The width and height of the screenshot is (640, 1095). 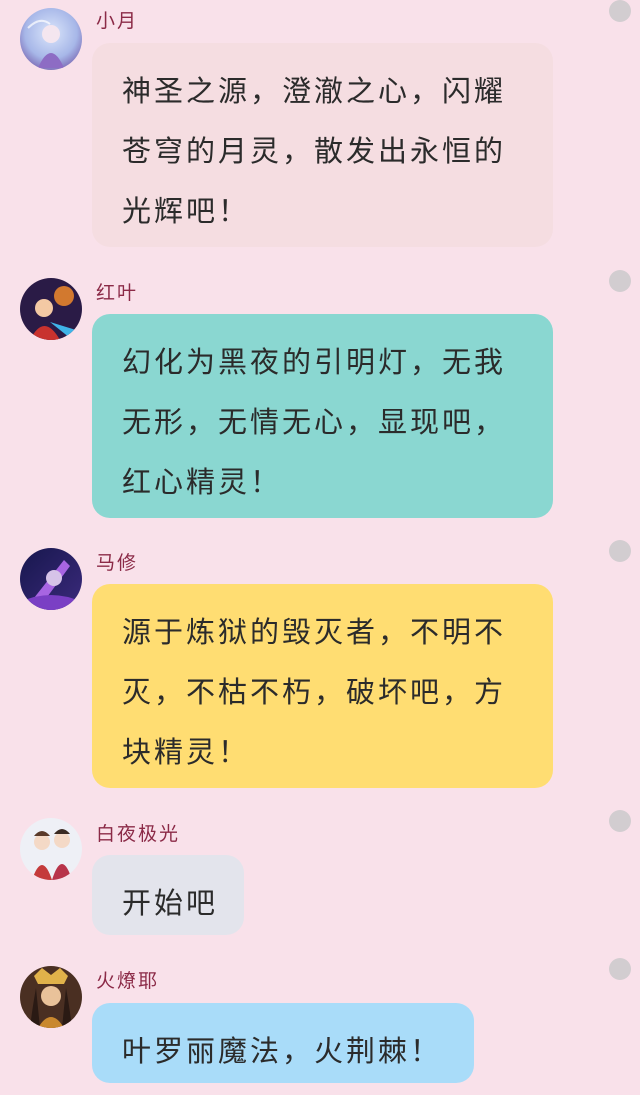 What do you see at coordinates (128, 981) in the screenshot?
I see `sender-name: 火燎耶` at bounding box center [128, 981].